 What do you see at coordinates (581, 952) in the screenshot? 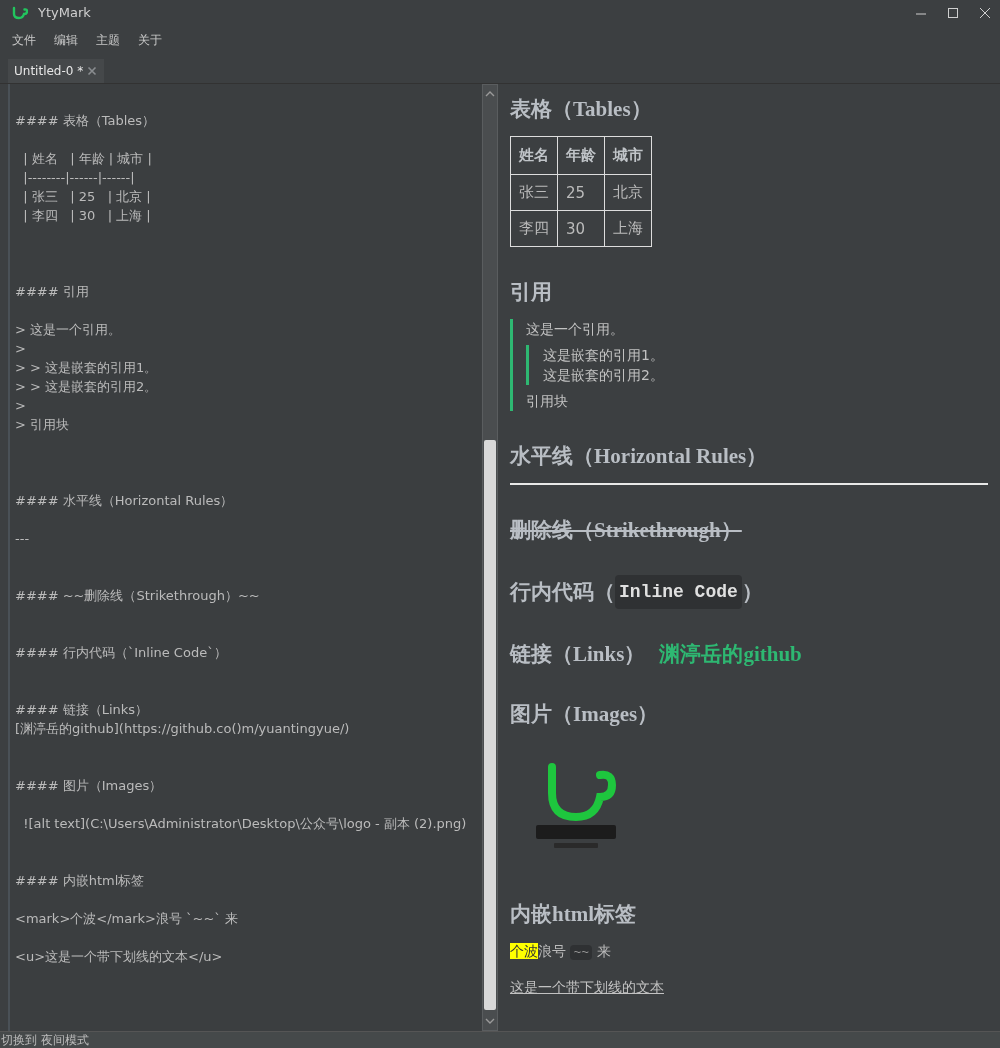
I see `inline-code: ~~` at bounding box center [581, 952].